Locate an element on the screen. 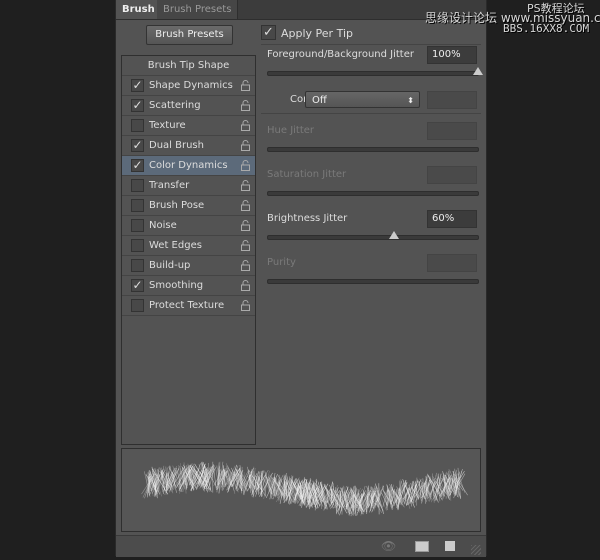 This screenshot has height=560, width=600. saturation-jitter-label: Saturation Jitter is located at coordinates (307, 174).